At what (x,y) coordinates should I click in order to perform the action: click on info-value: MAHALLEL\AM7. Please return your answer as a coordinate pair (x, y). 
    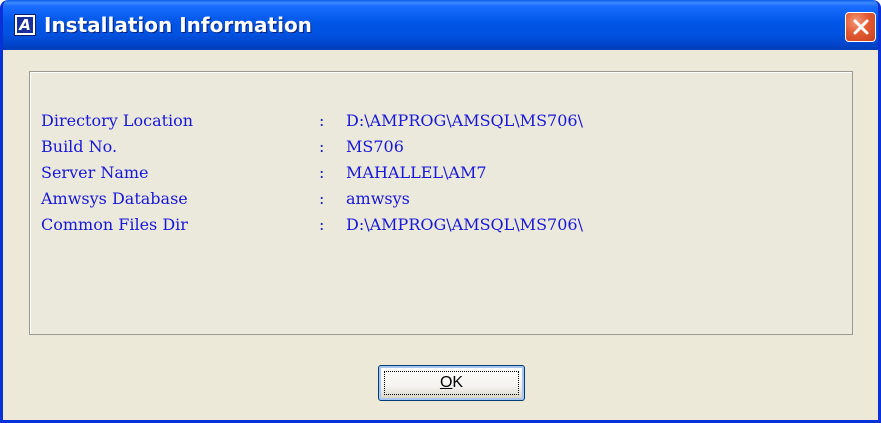
    Looking at the image, I should click on (416, 172).